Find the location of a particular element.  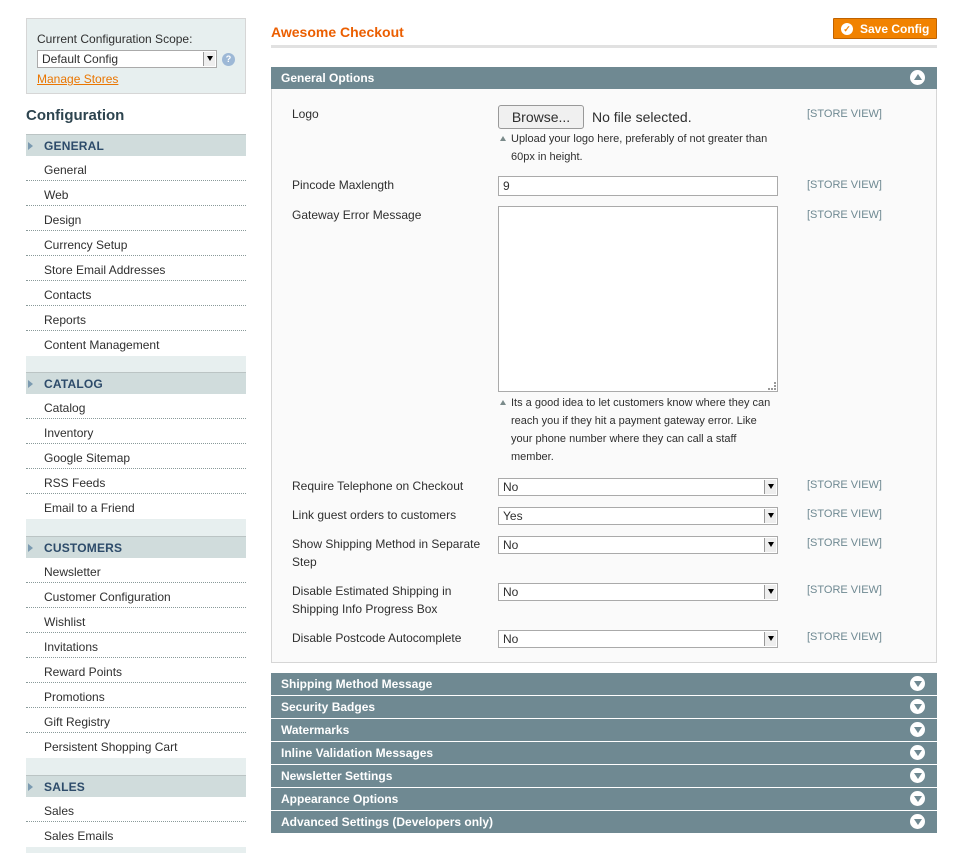

sidebar-item-reports: Reports is located at coordinates (136, 318).